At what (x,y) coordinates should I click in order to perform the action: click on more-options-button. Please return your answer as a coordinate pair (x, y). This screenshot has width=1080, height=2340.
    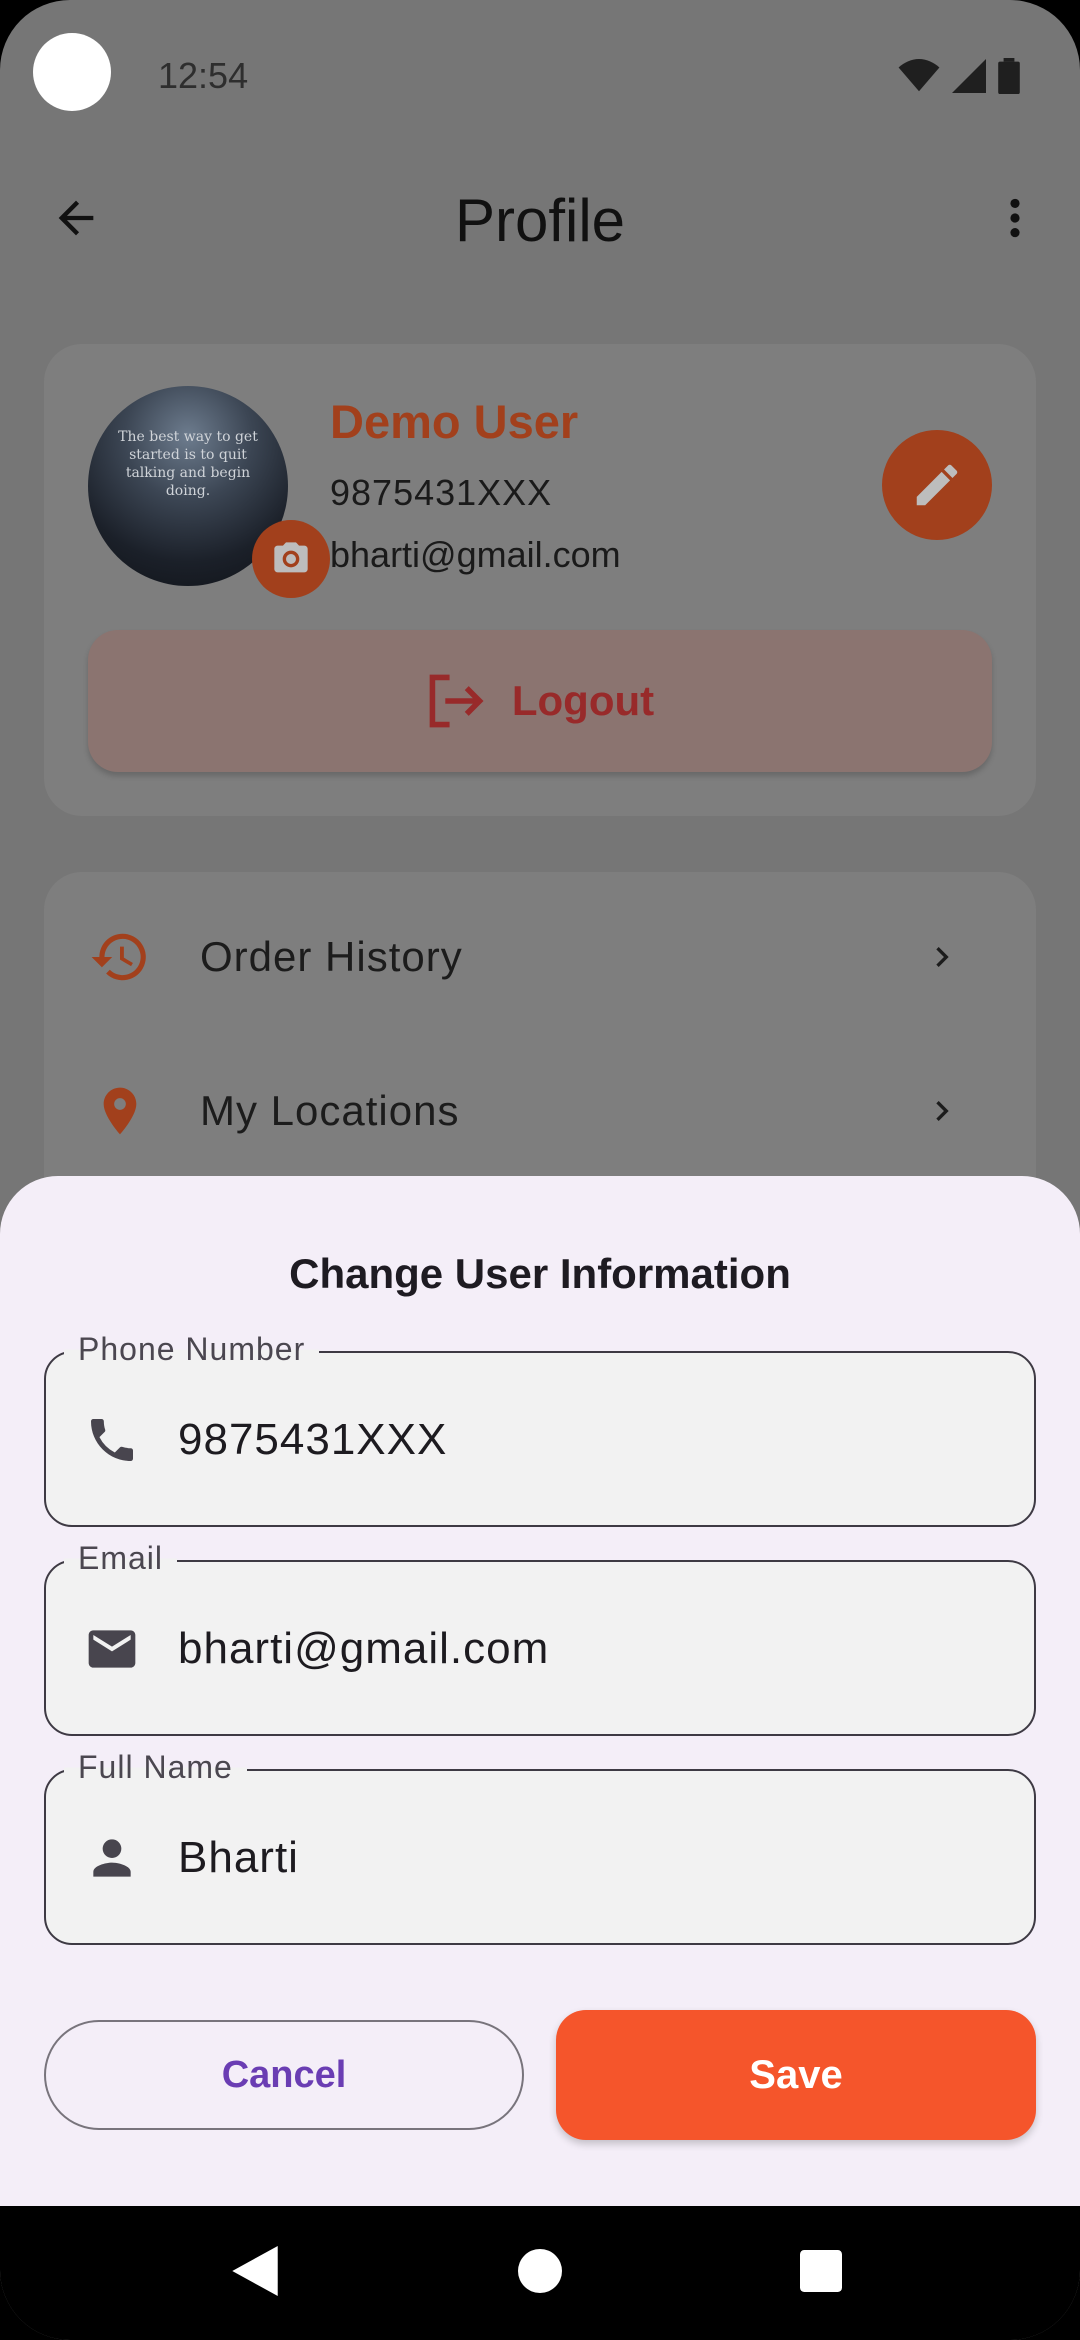
    Looking at the image, I should click on (1015, 218).